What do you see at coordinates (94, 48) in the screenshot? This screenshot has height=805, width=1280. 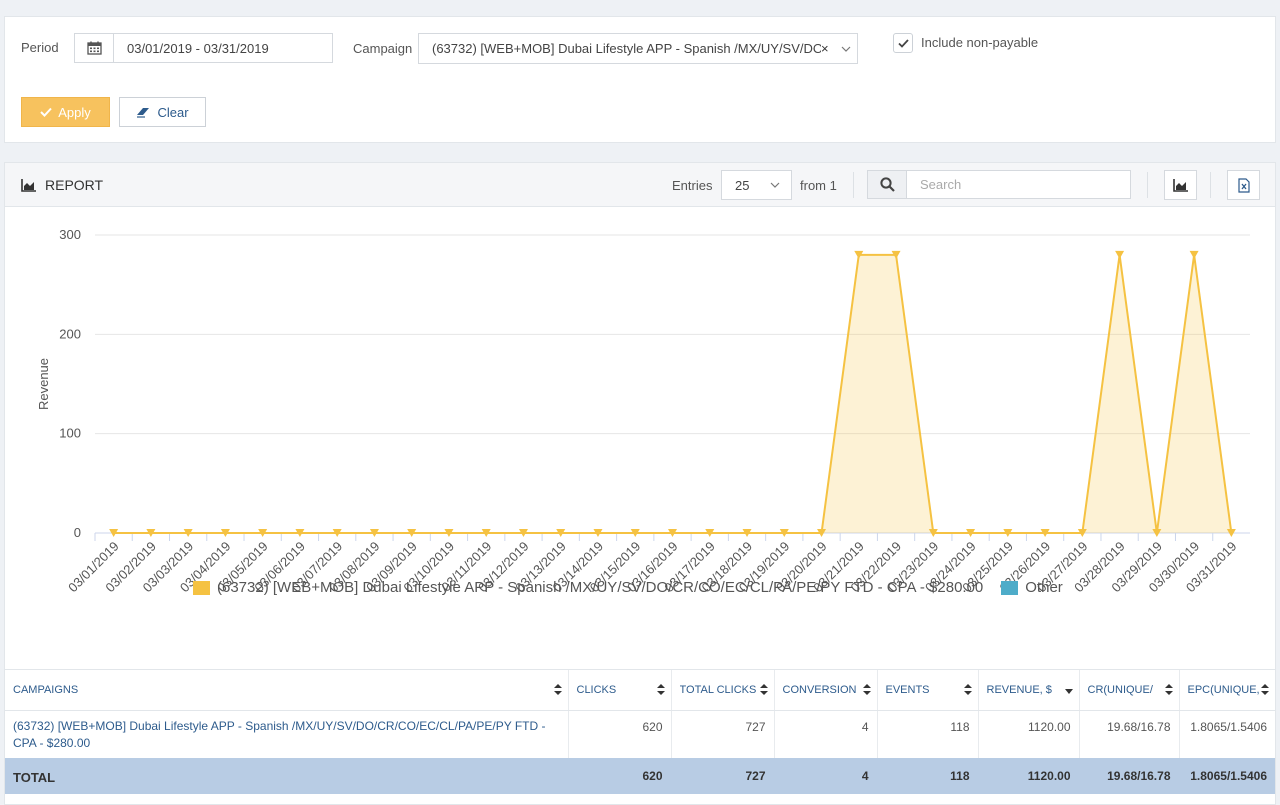 I see `calendar-icon` at bounding box center [94, 48].